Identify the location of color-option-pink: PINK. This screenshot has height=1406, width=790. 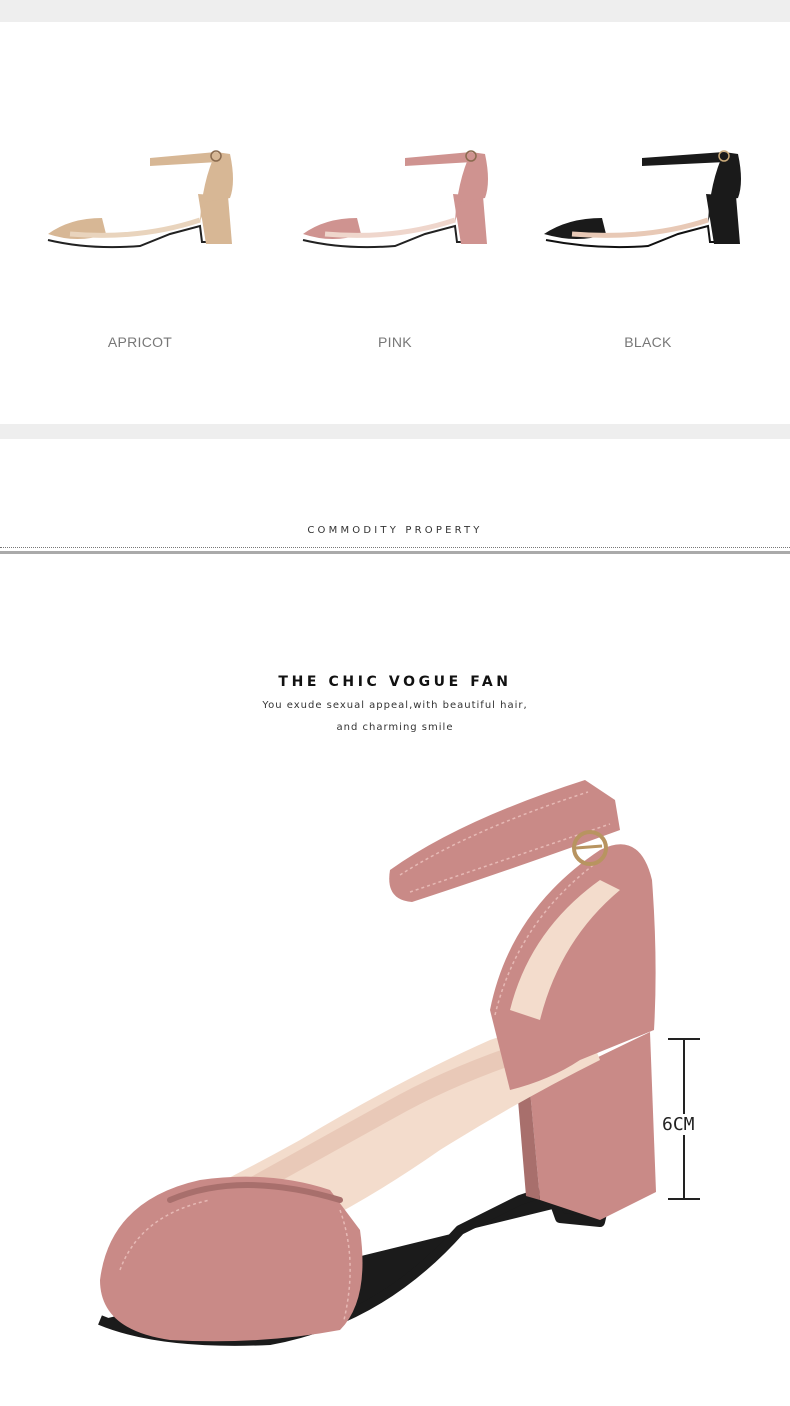
(395, 236).